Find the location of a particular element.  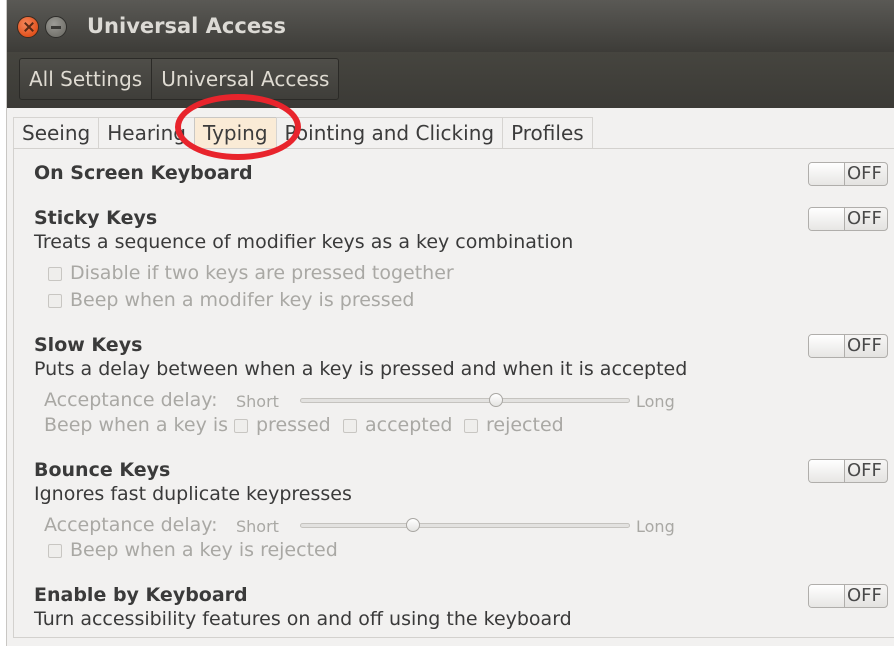

bounce-keys-short-label: Short is located at coordinates (257, 526).